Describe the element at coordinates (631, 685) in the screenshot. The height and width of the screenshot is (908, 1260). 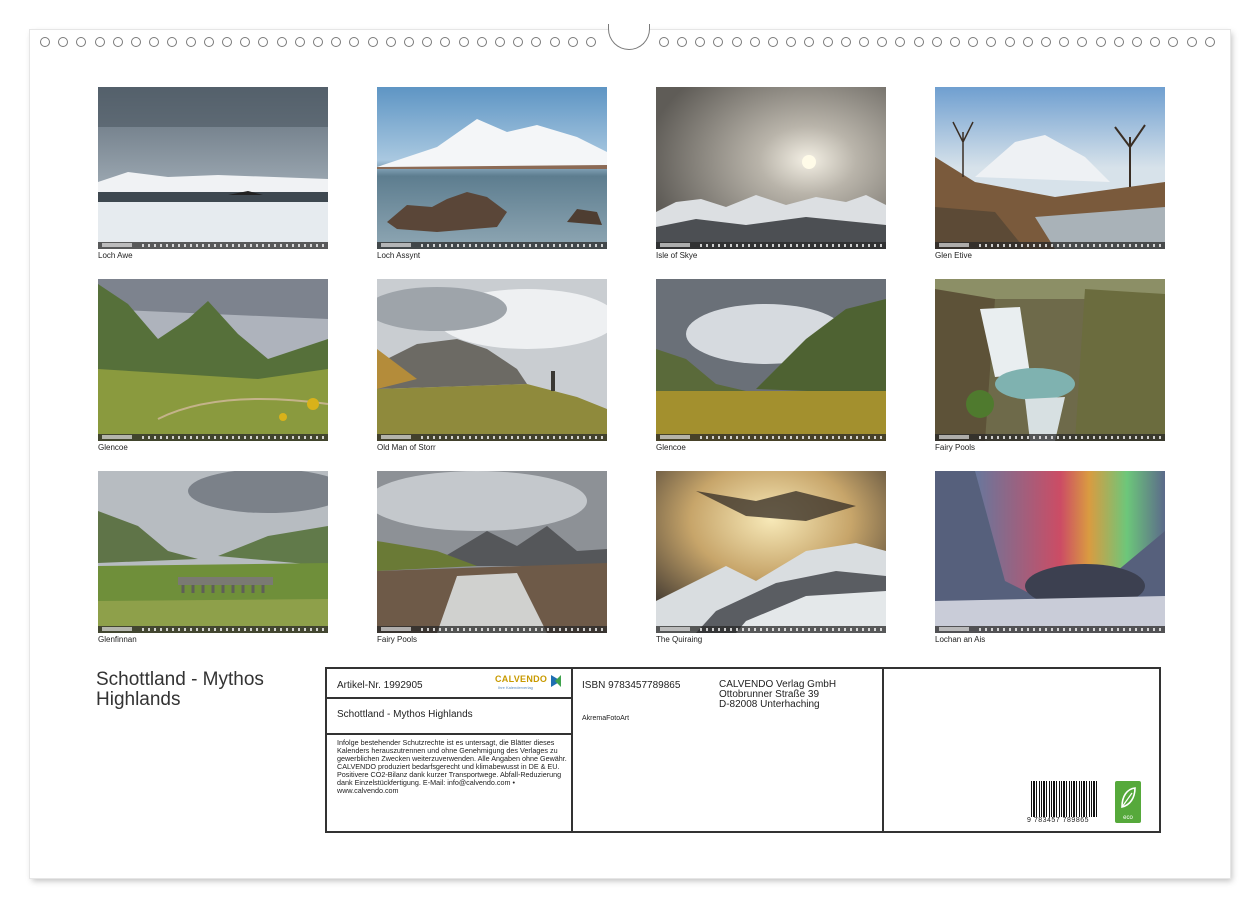
I see `isbn: ISBN 9783457789865` at that location.